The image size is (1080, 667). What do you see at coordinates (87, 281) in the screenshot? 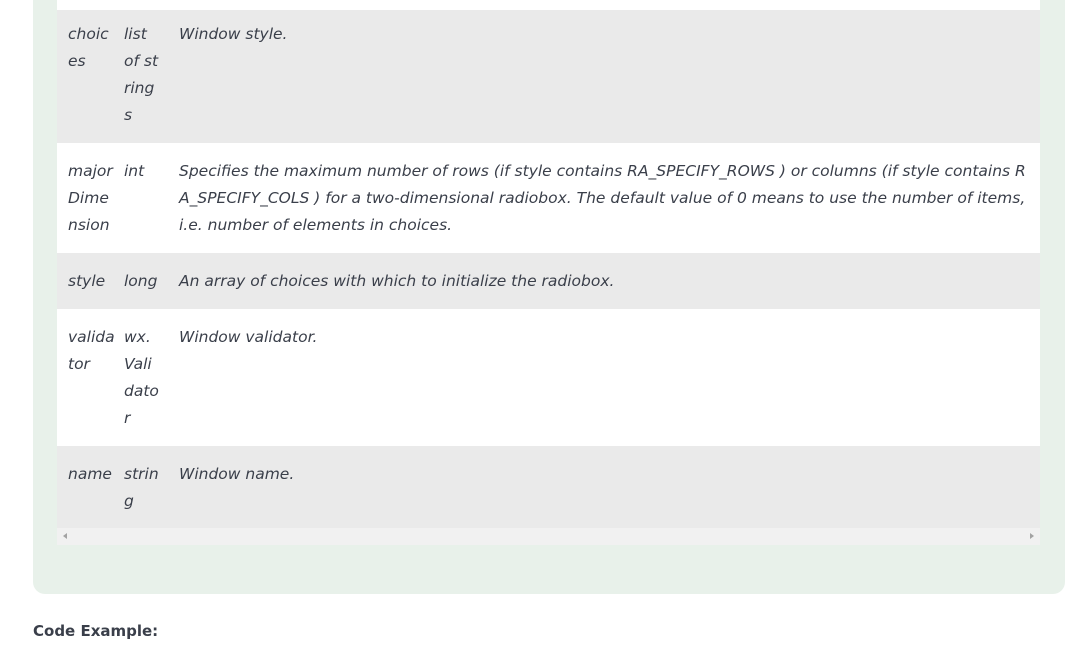
I see `param-name: style` at bounding box center [87, 281].